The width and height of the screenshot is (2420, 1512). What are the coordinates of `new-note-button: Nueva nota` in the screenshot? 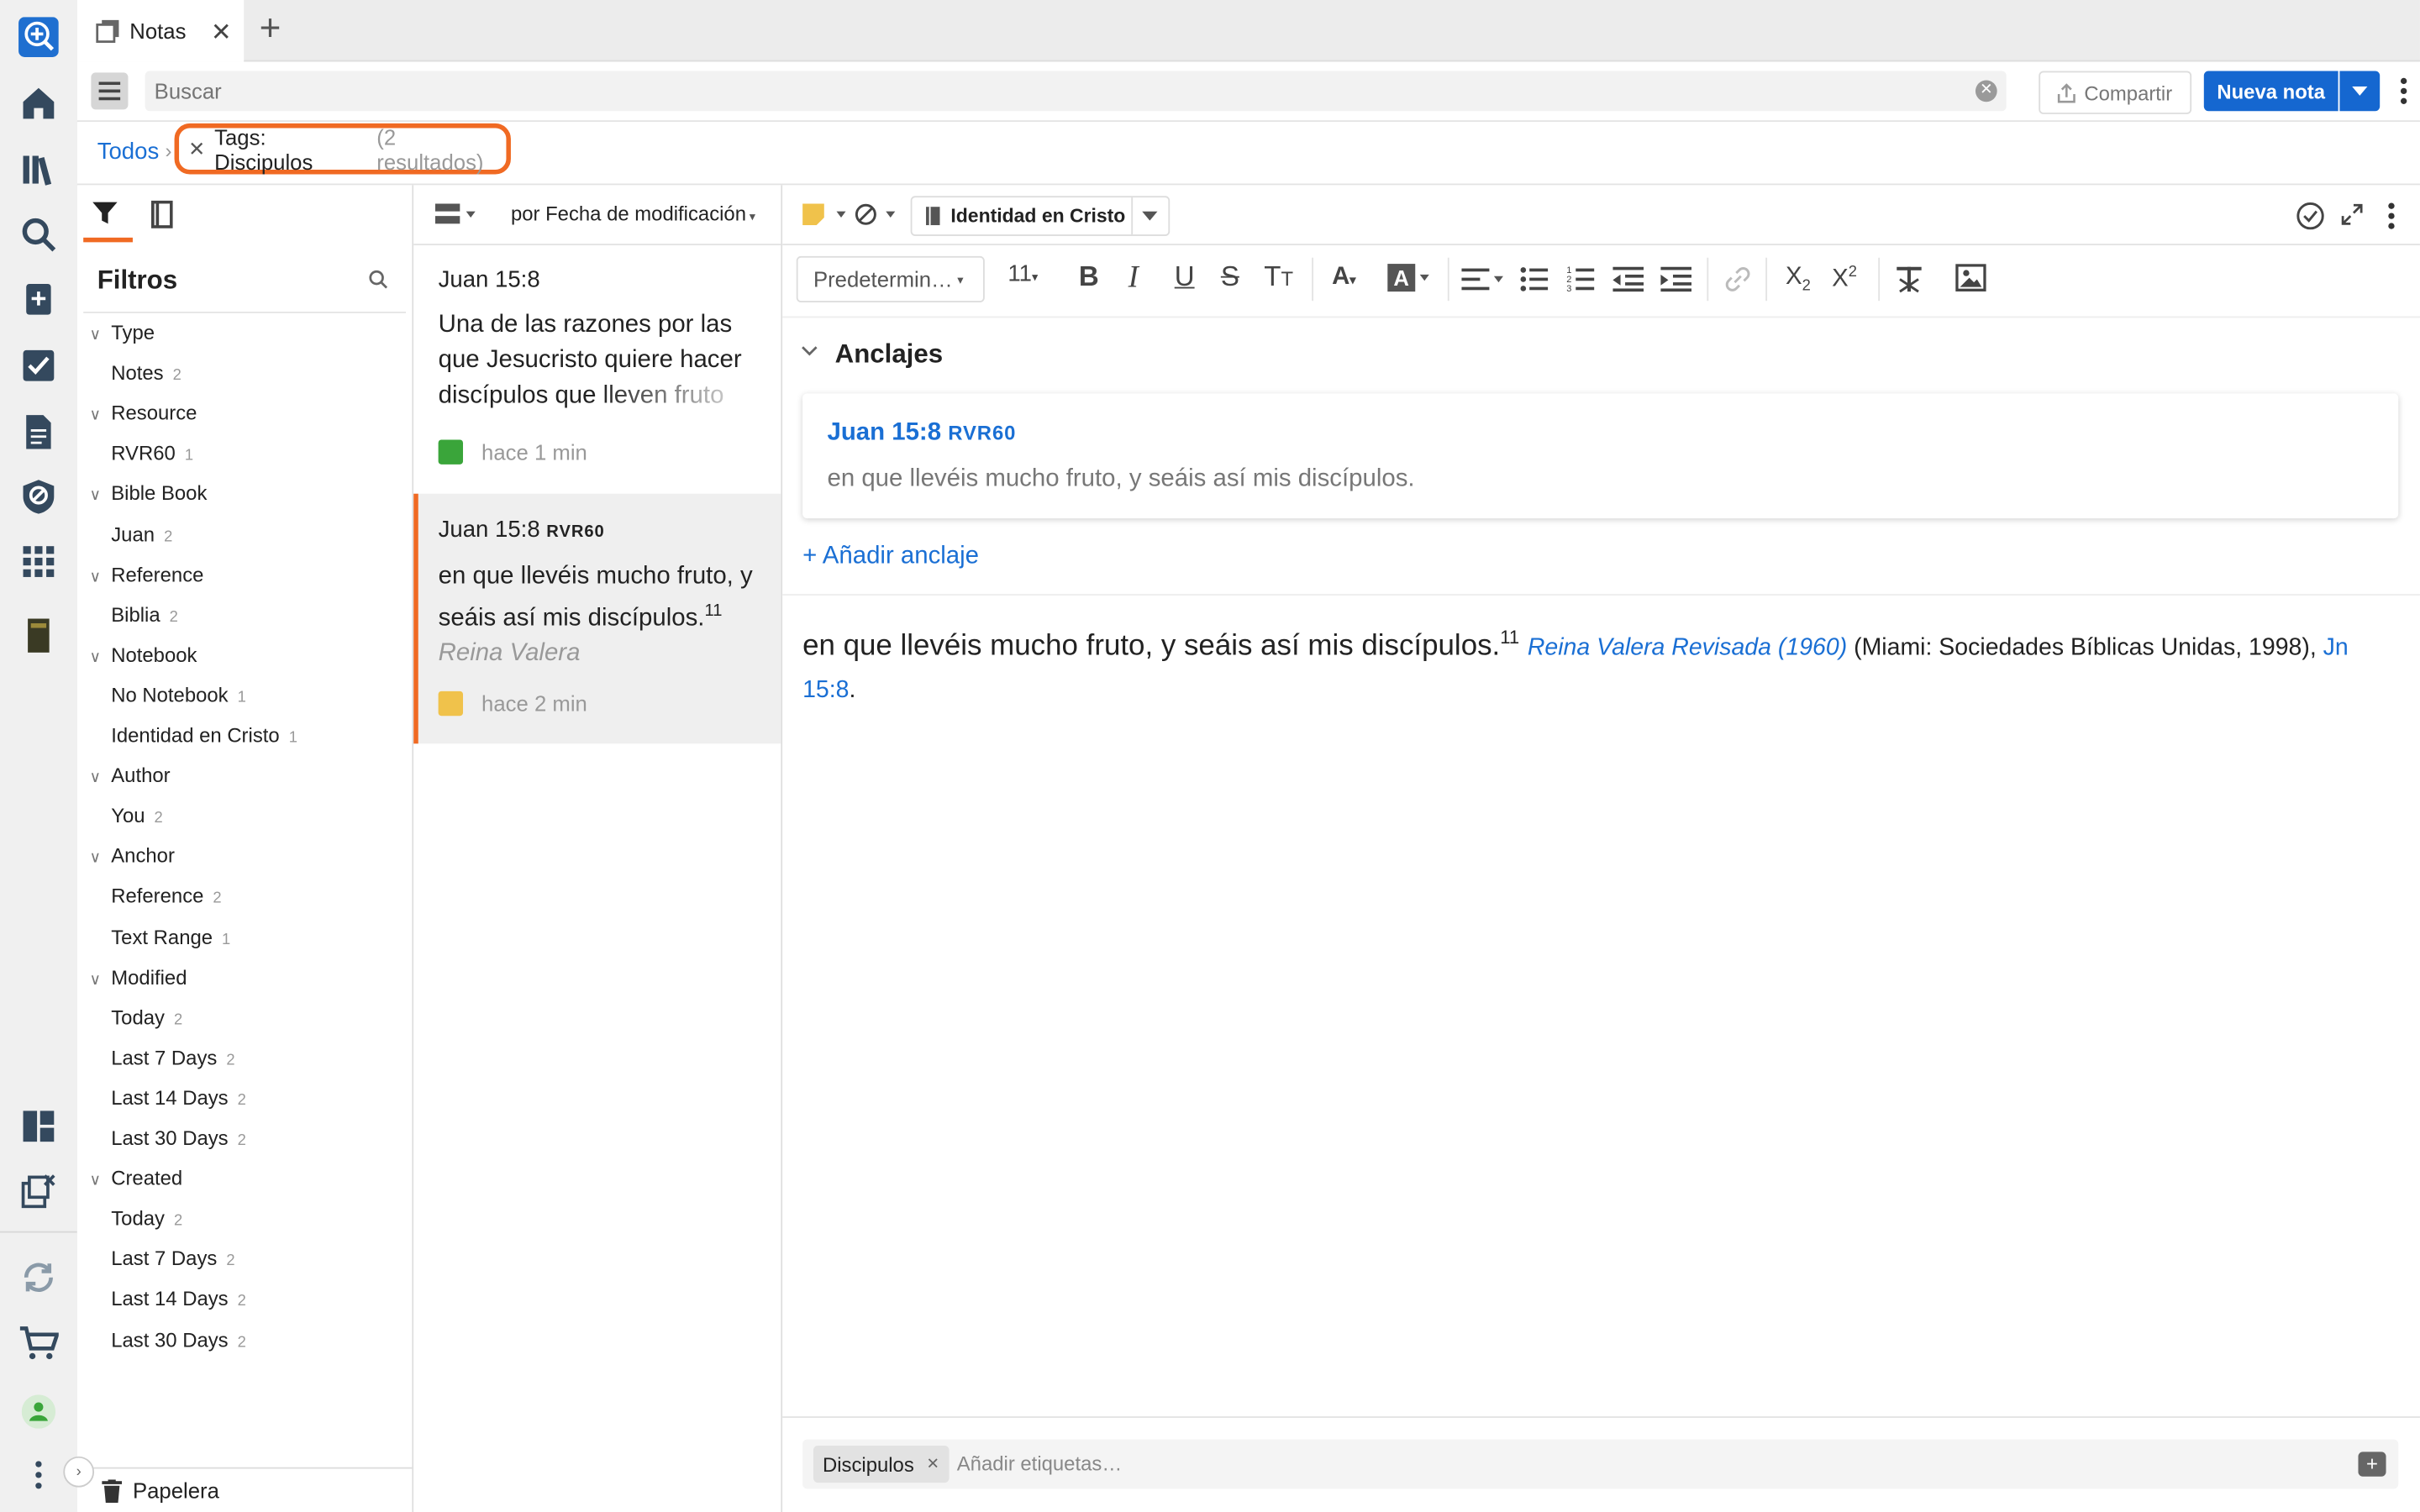 It's located at (2270, 91).